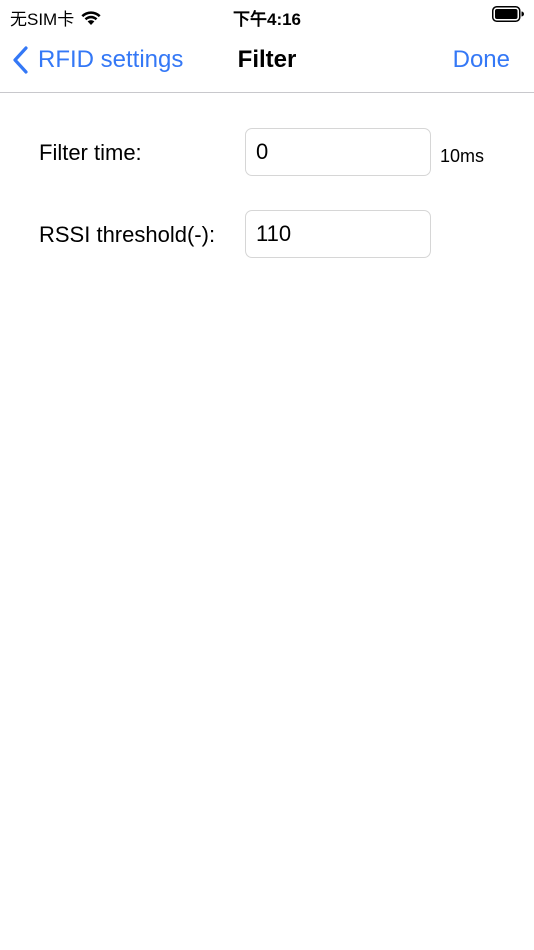  I want to click on rssi-threshold-label: RSSI threshold(-):, so click(127, 234).